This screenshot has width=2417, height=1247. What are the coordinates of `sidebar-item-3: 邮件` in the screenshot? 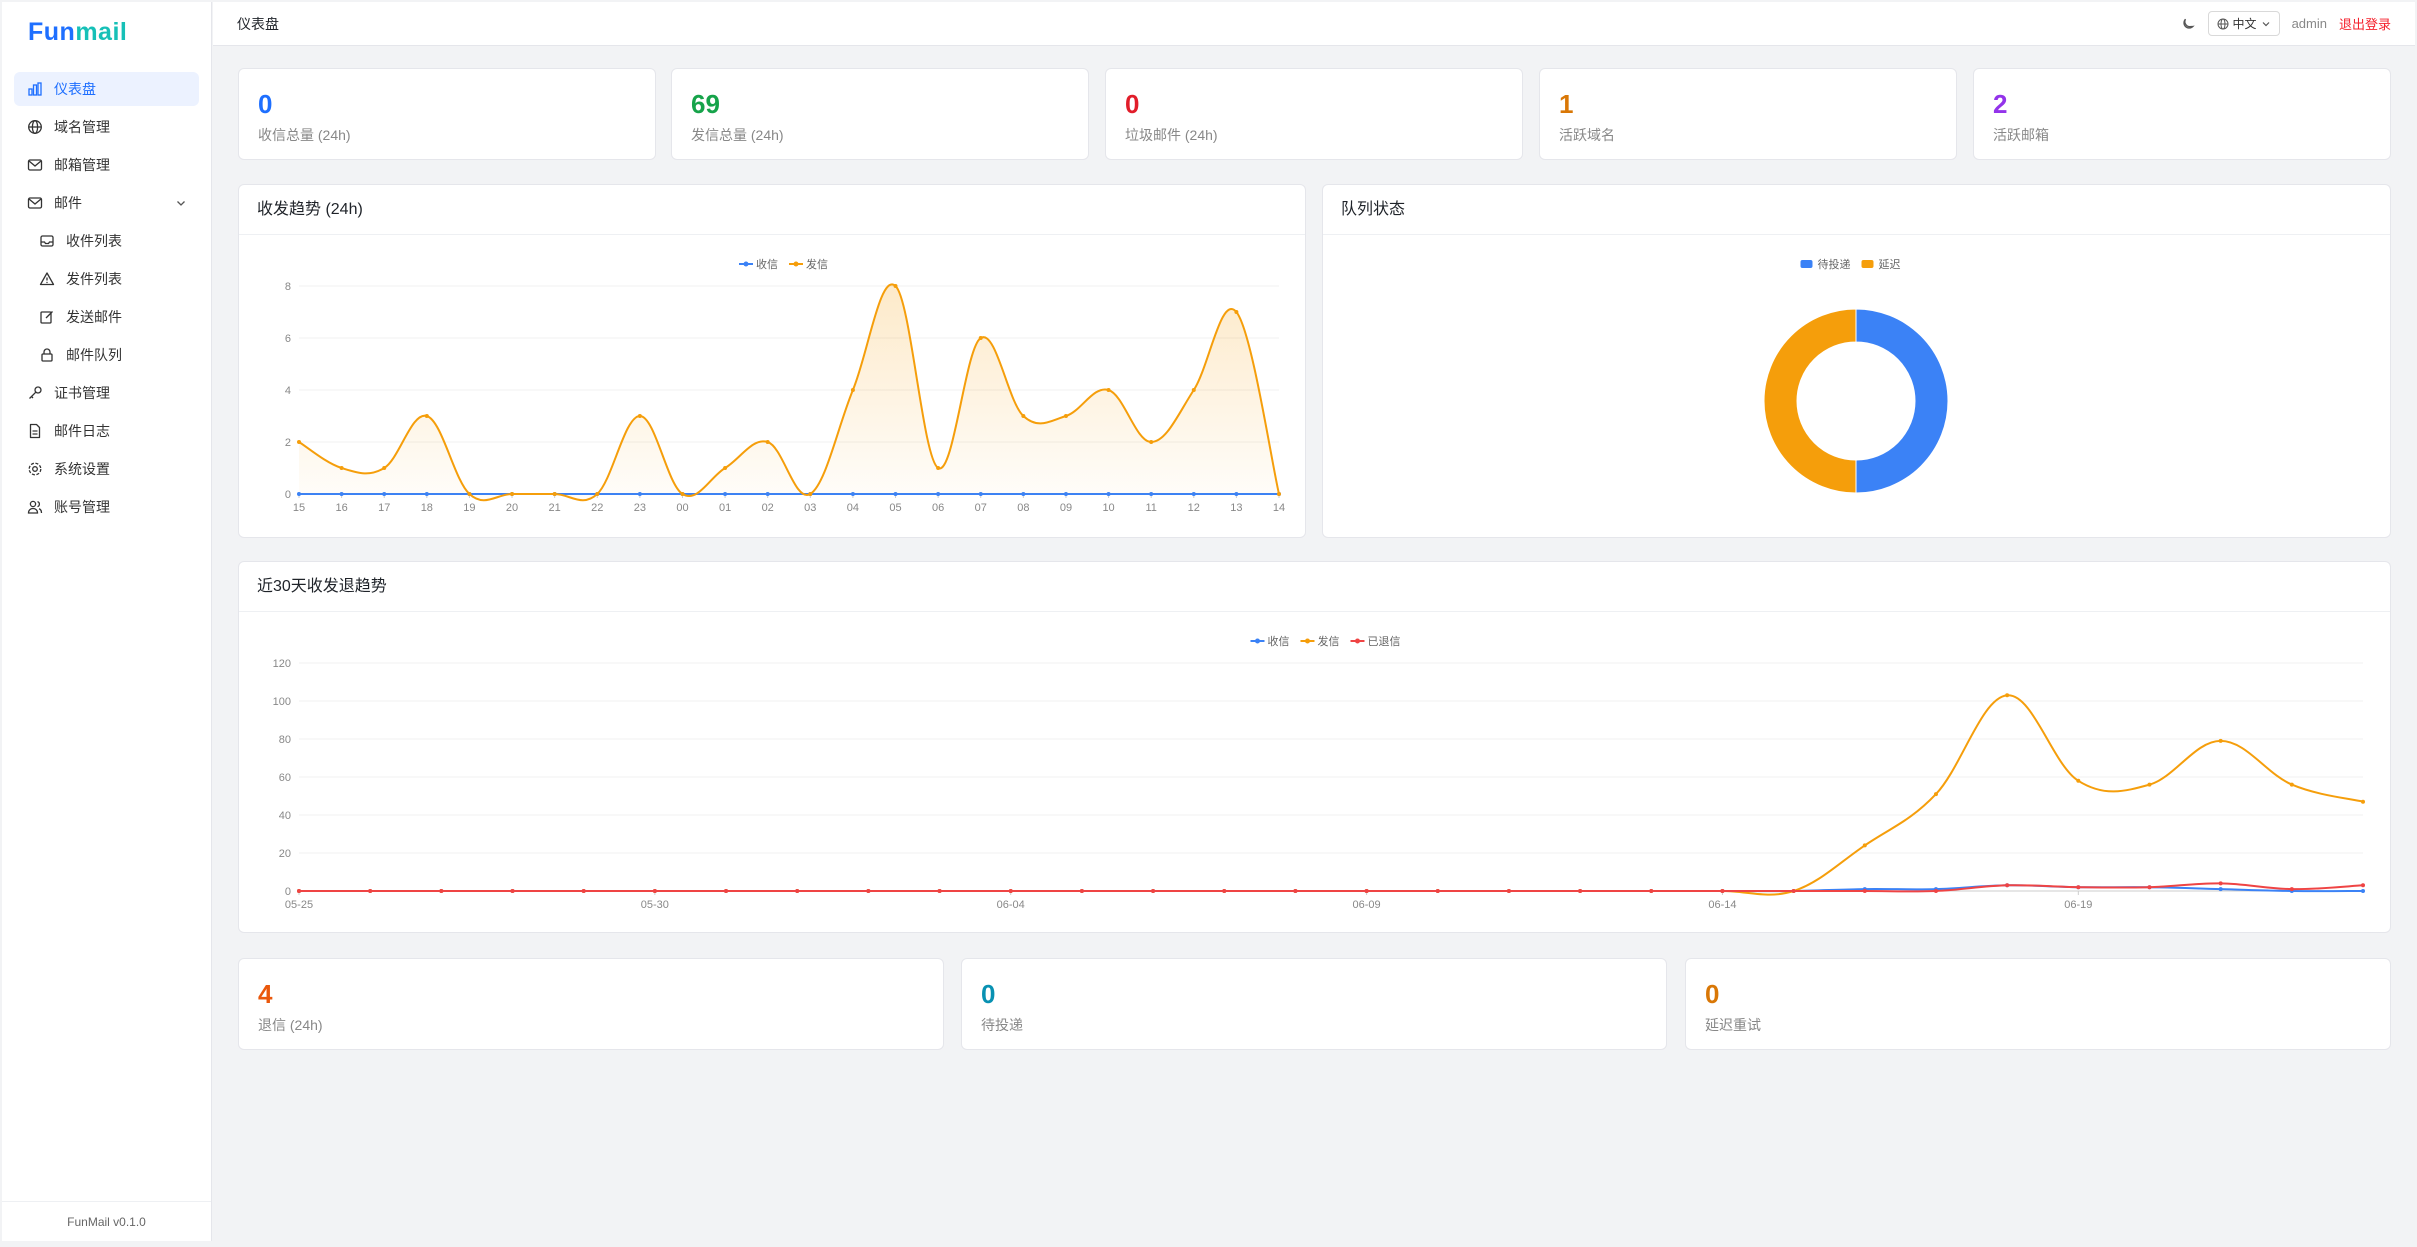 It's located at (106, 203).